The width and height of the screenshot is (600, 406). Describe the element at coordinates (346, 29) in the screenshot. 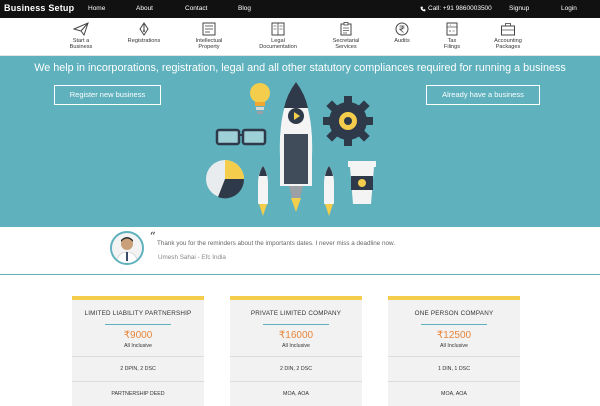

I see `clipboard-icon` at that location.